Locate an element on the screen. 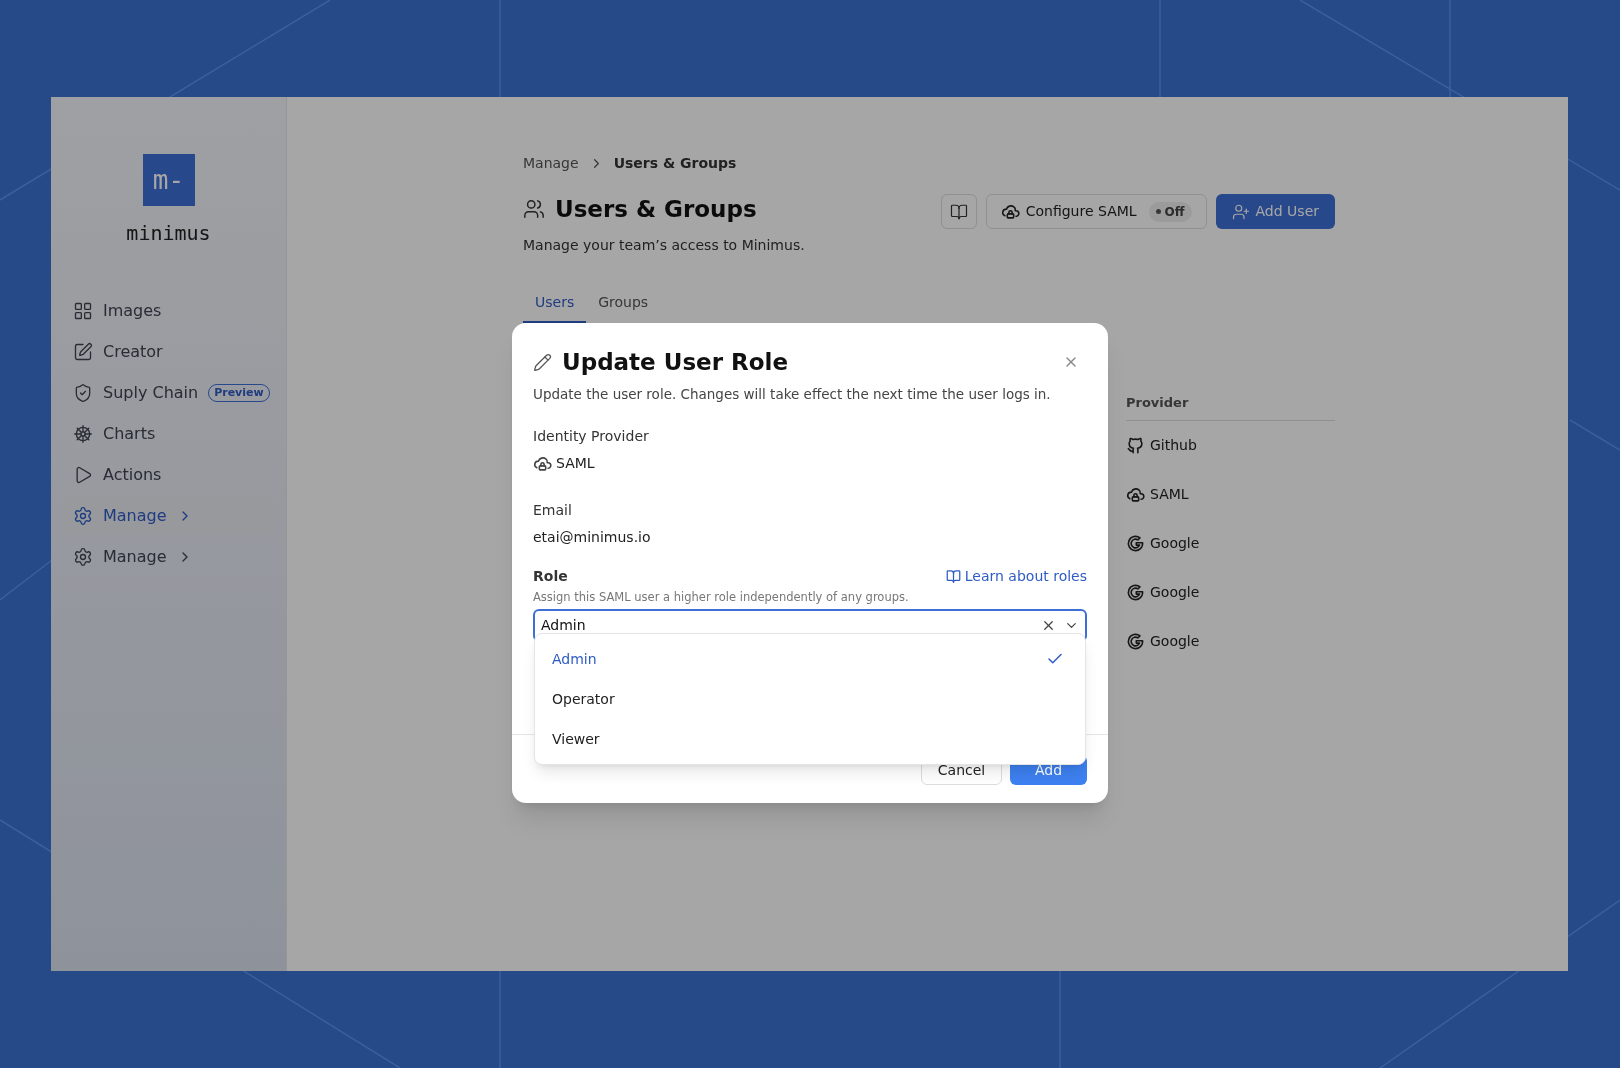  pencil-icon is located at coordinates (542, 362).